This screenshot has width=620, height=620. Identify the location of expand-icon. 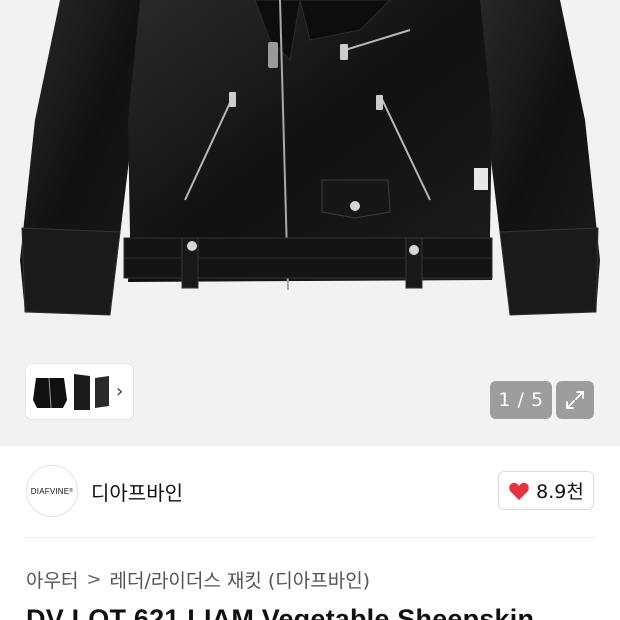
(575, 400).